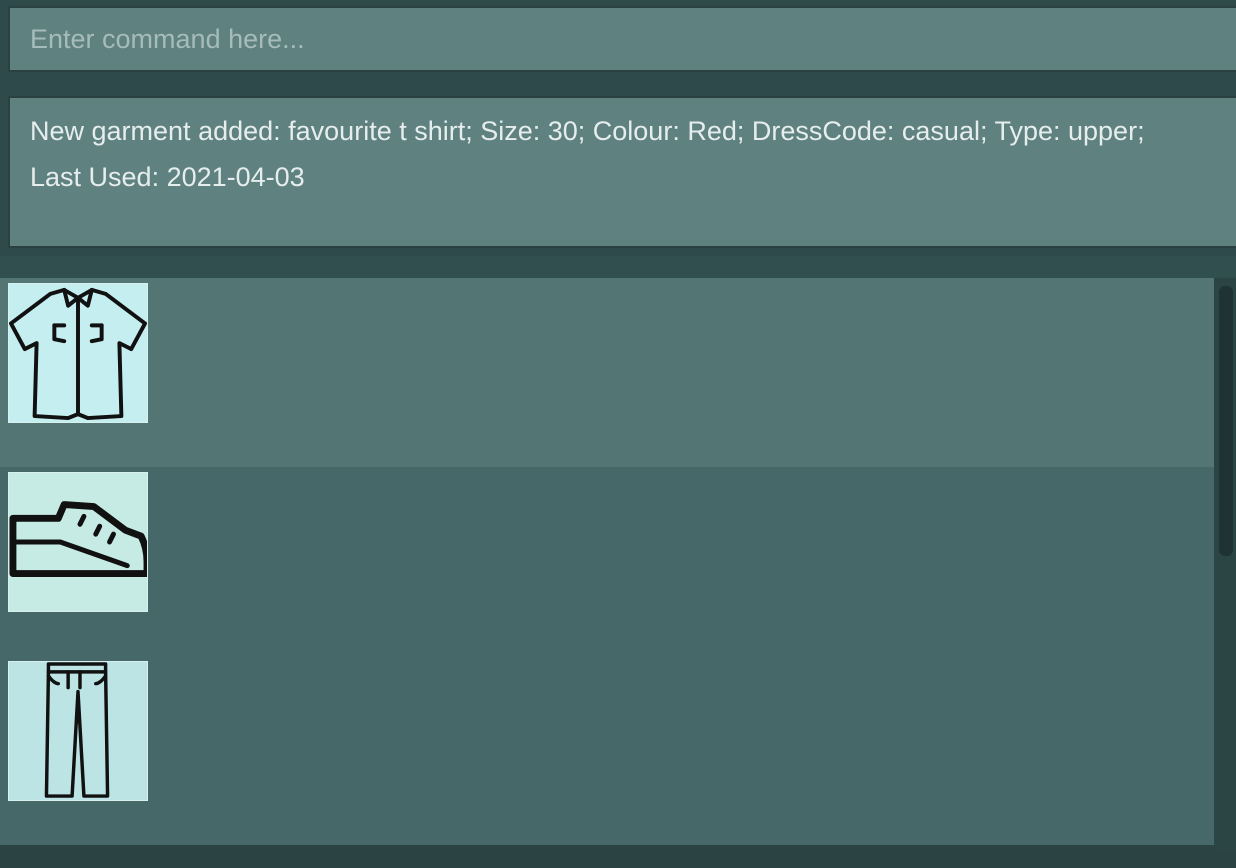 The image size is (1236, 868). I want to click on panel-divider, so click(618, 267).